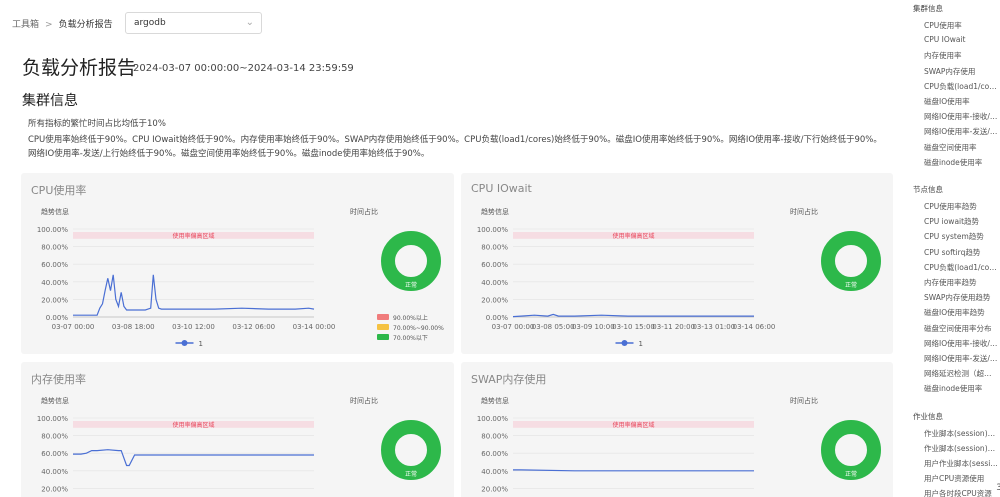 The height and width of the screenshot is (497, 1000). I want to click on sidebar-item: 用户作业脚本(session), so click(961, 463).